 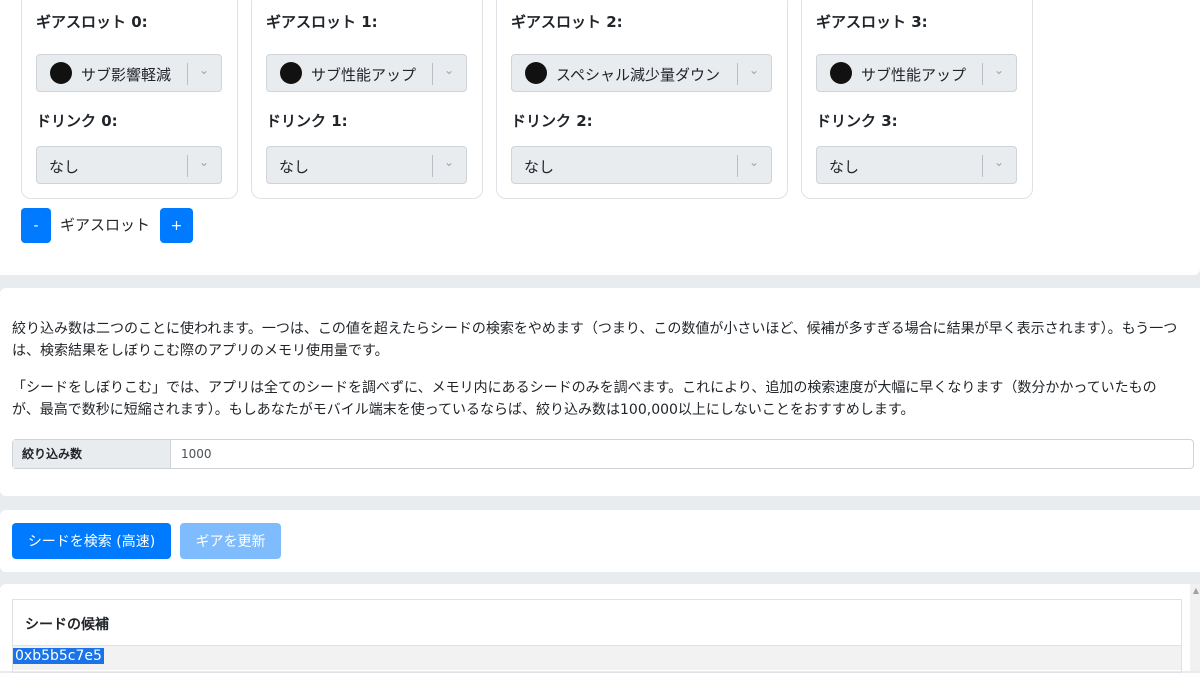 I want to click on gear-slot-card-3: ギアスロット 3: サブ性能アップ ⌄ ドリンク 3: なし ⌄, so click(x=917, y=99).